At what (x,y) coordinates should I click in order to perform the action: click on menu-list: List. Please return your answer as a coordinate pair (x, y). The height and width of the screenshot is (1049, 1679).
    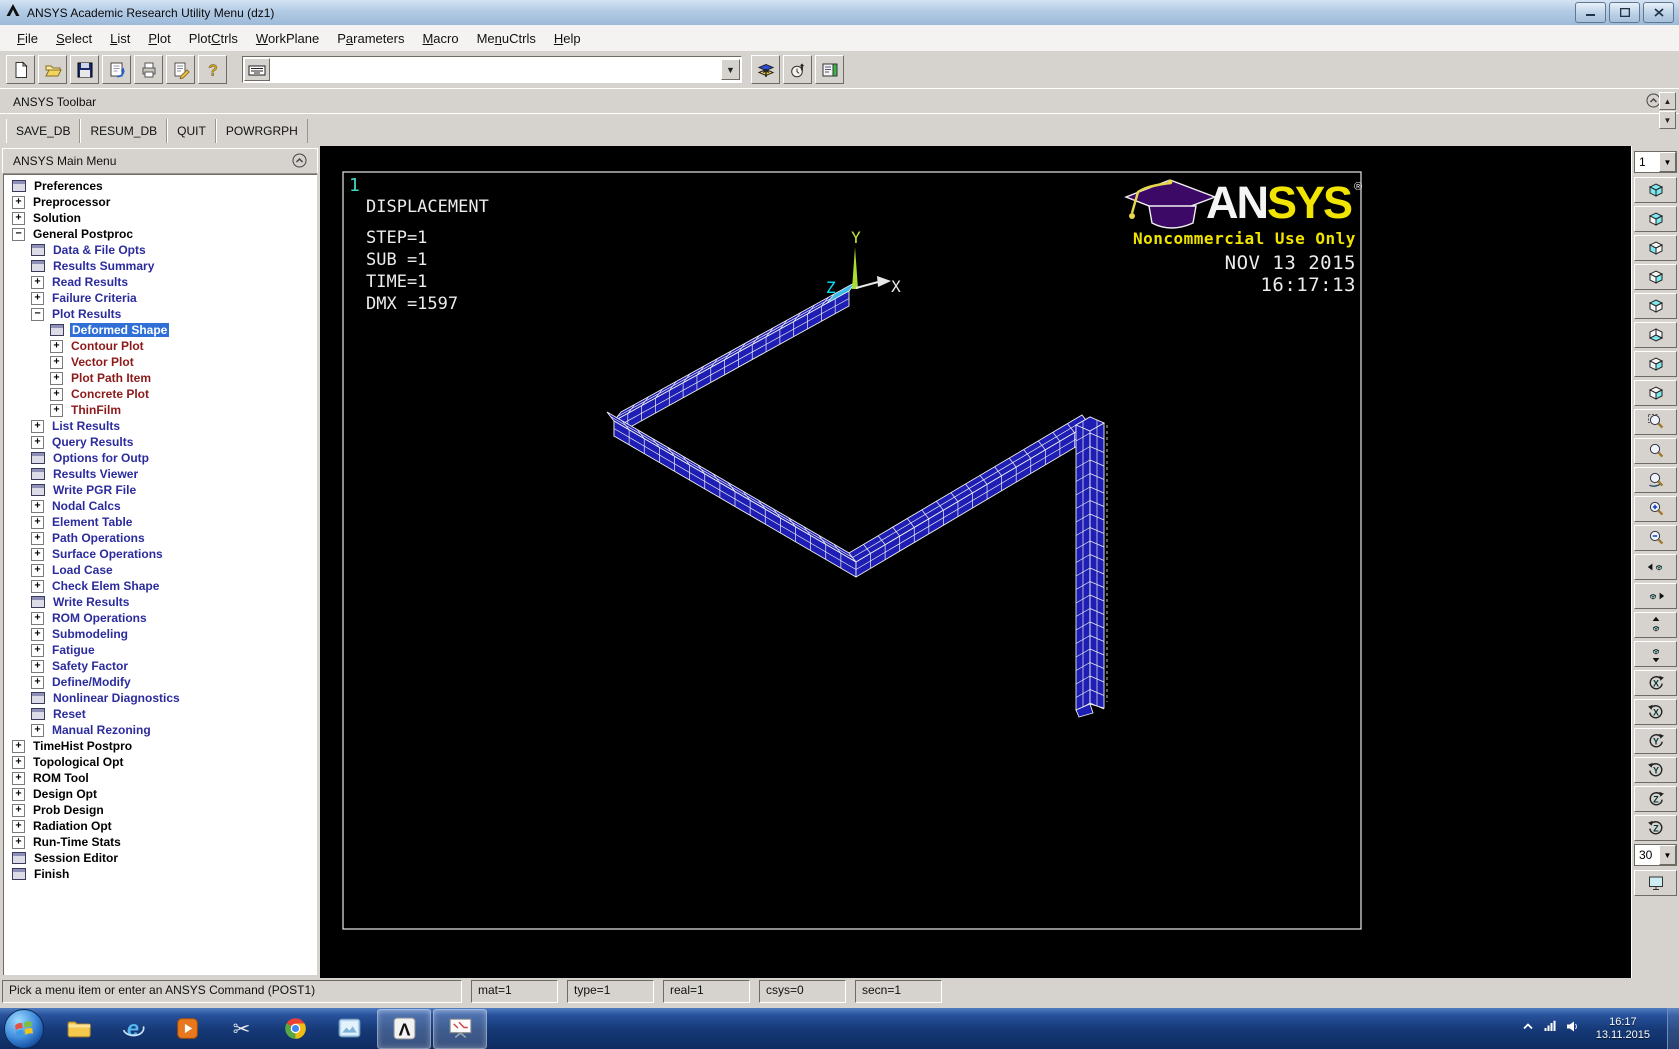
    Looking at the image, I should click on (120, 38).